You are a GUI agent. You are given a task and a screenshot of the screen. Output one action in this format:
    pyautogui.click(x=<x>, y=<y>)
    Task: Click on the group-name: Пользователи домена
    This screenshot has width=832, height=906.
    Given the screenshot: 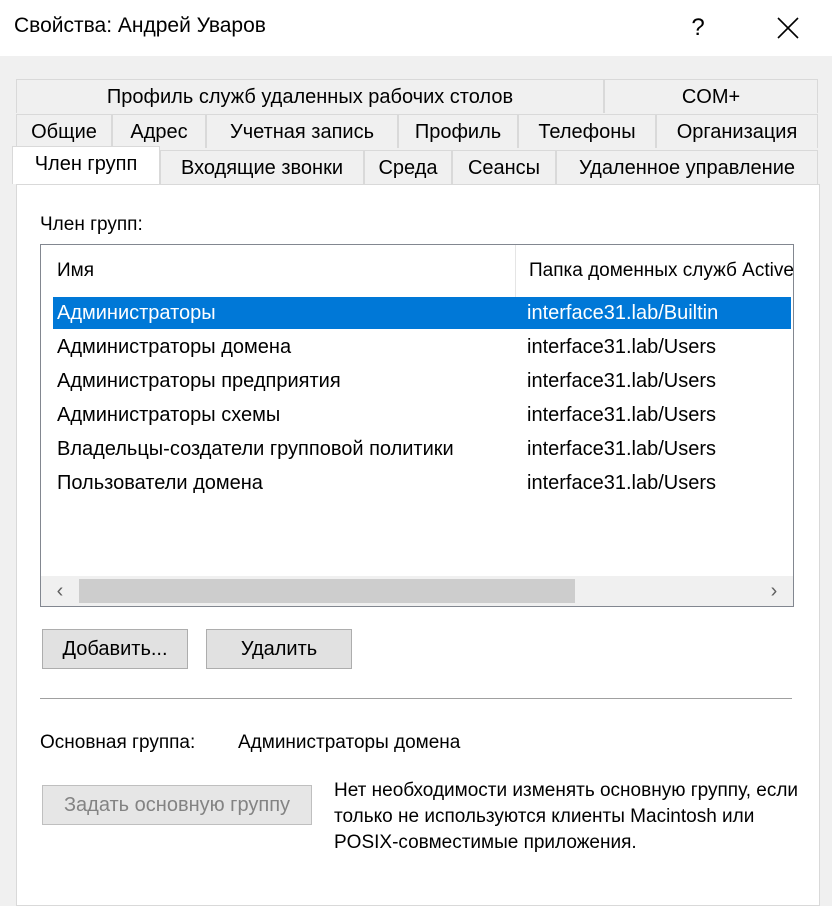 What is the action you would take?
    pyautogui.click(x=160, y=483)
    